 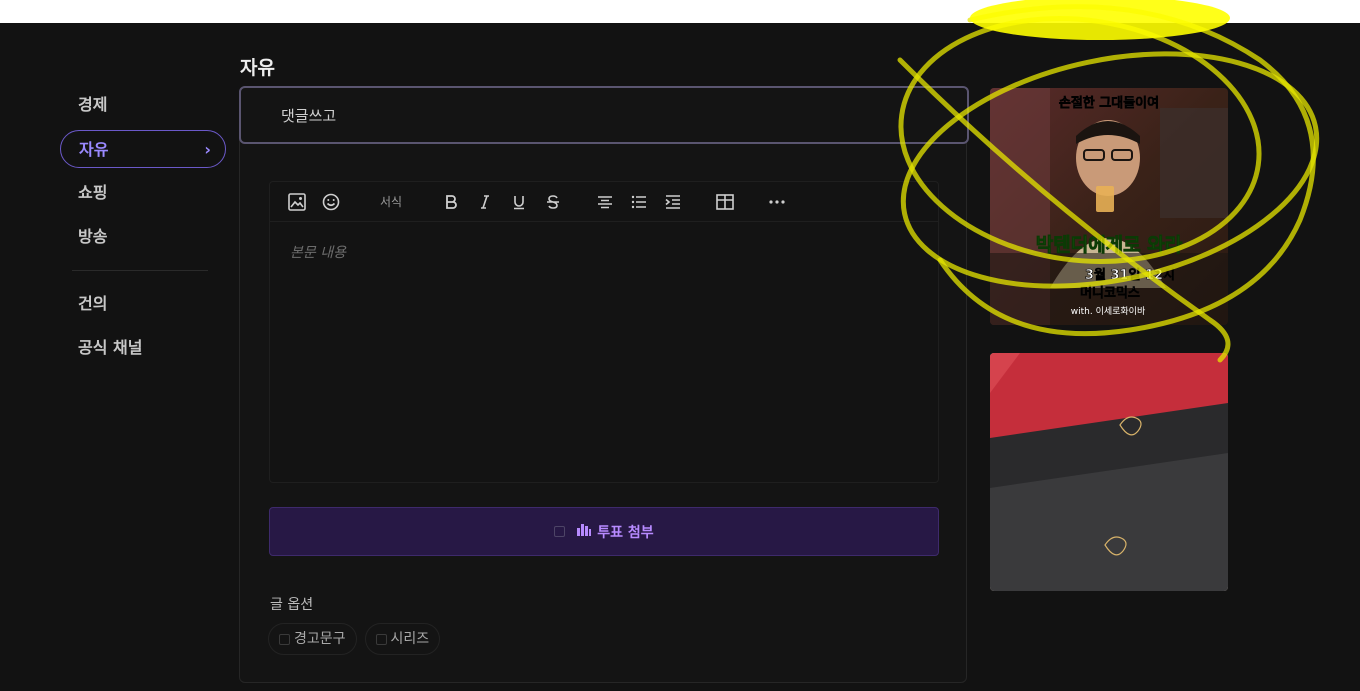 What do you see at coordinates (381, 639) in the screenshot?
I see `series-checkbox` at bounding box center [381, 639].